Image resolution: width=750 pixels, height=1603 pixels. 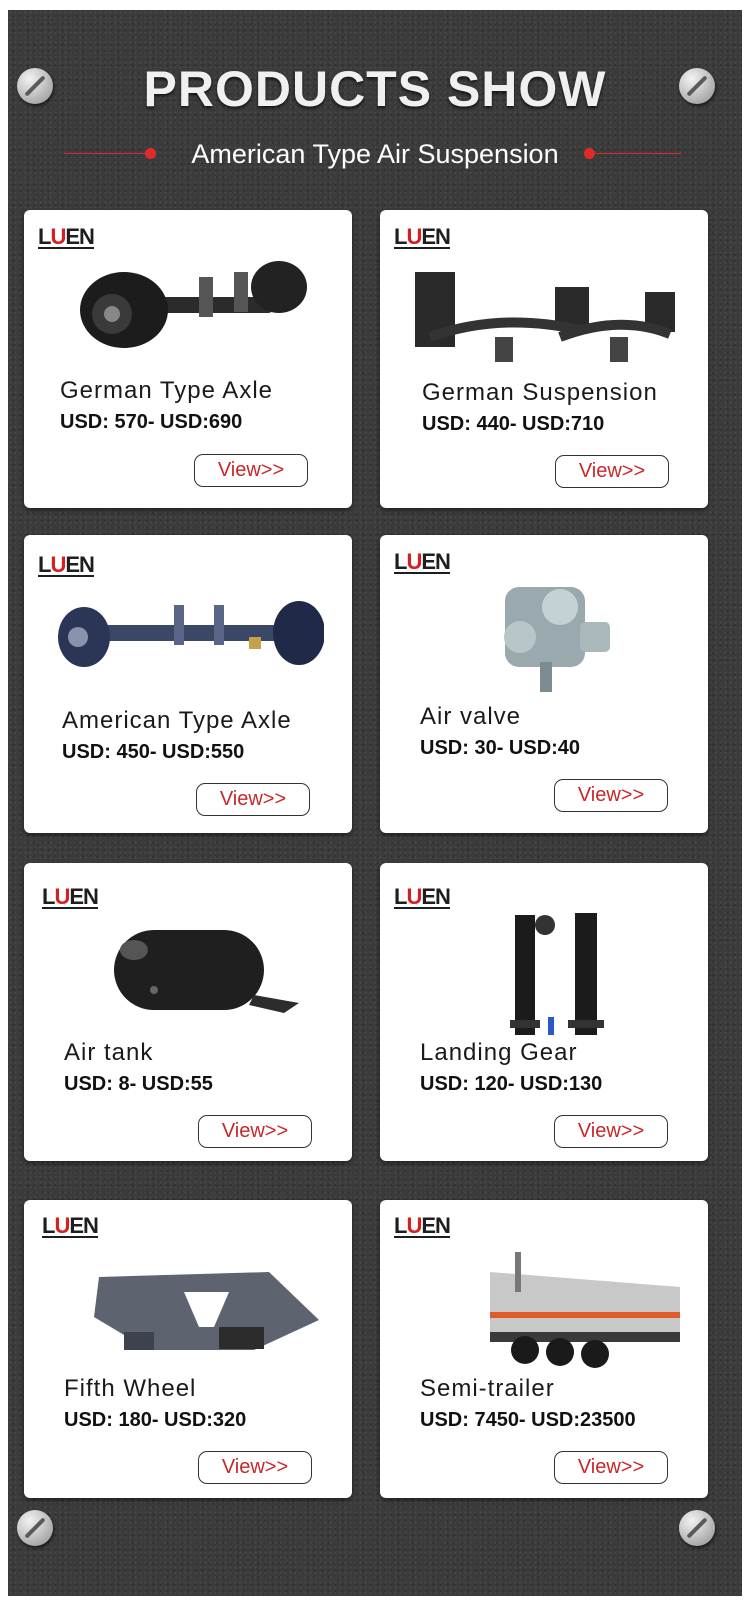 What do you see at coordinates (528, 1420) in the screenshot?
I see `product-price: USD: 7450- USD:23500` at bounding box center [528, 1420].